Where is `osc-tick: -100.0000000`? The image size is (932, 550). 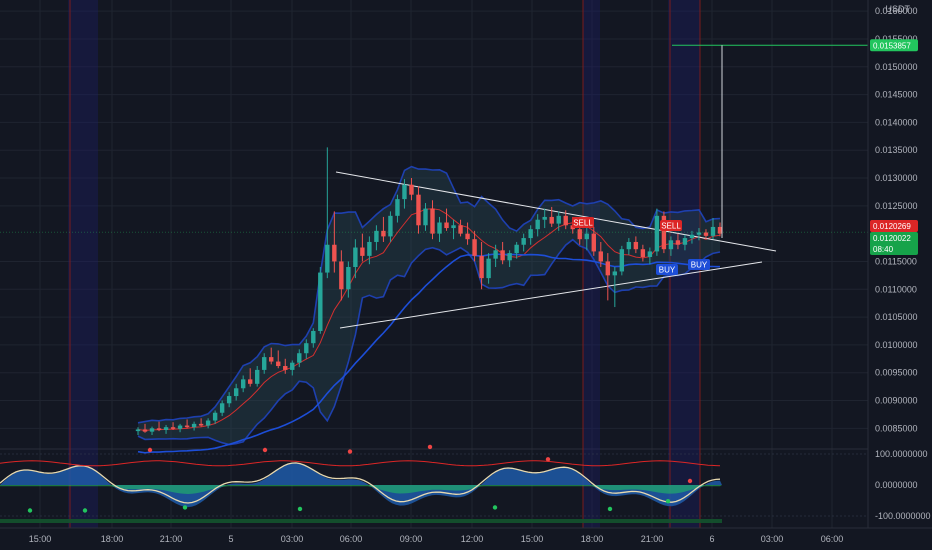 osc-tick: -100.0000000 is located at coordinates (903, 516).